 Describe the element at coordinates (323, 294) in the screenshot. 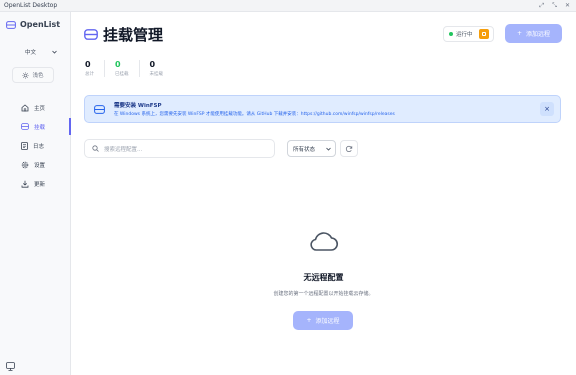

I see `empty-state-subtitle: 创建您的第一个远程配置以开始挂载云存储。` at that location.